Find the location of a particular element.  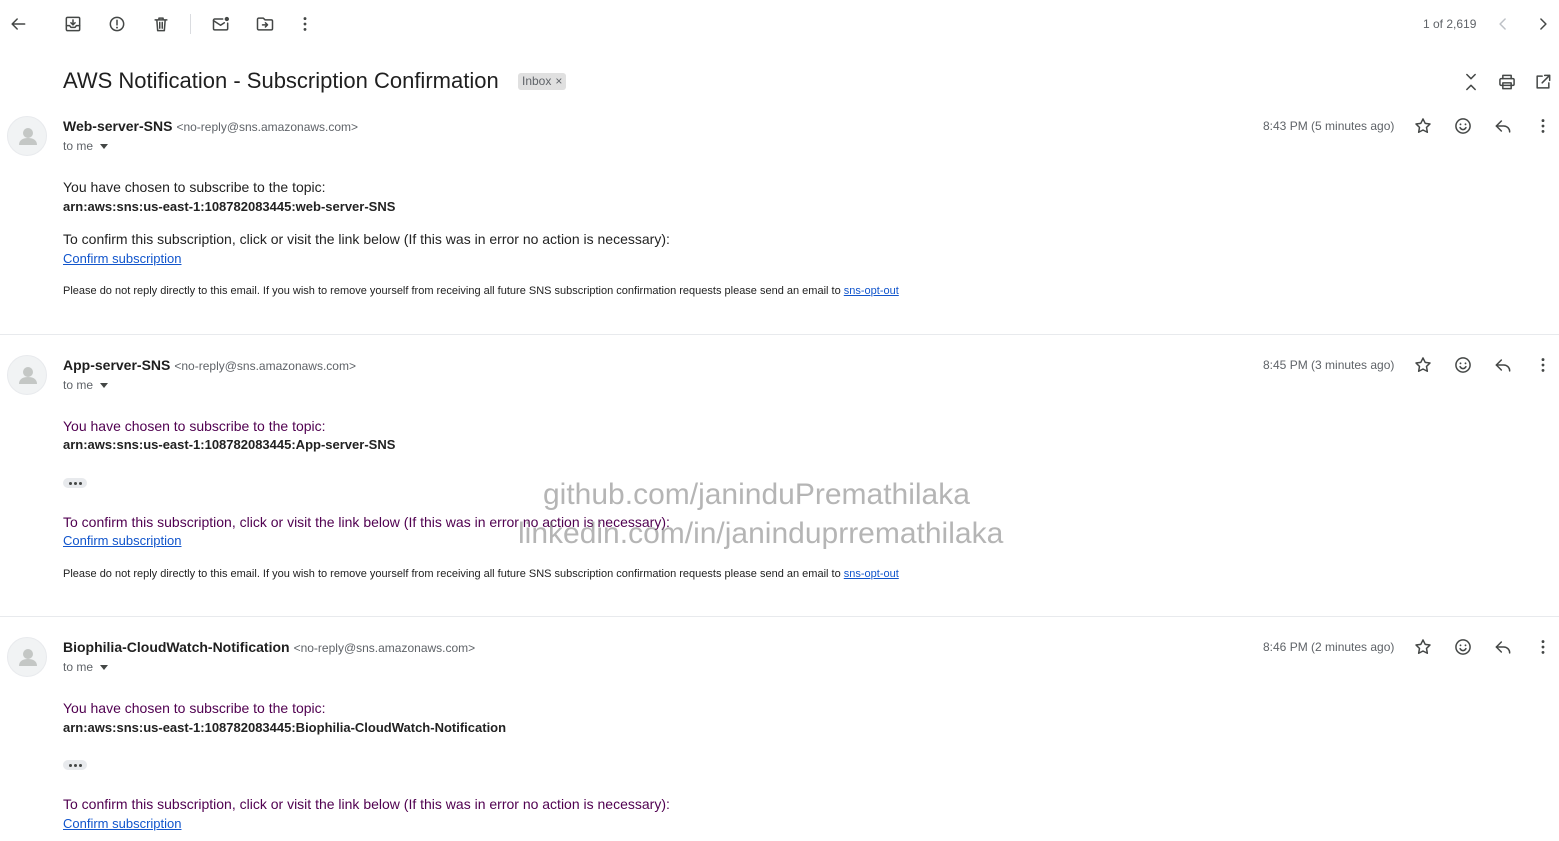

open-new-window-icon is located at coordinates (1543, 81).